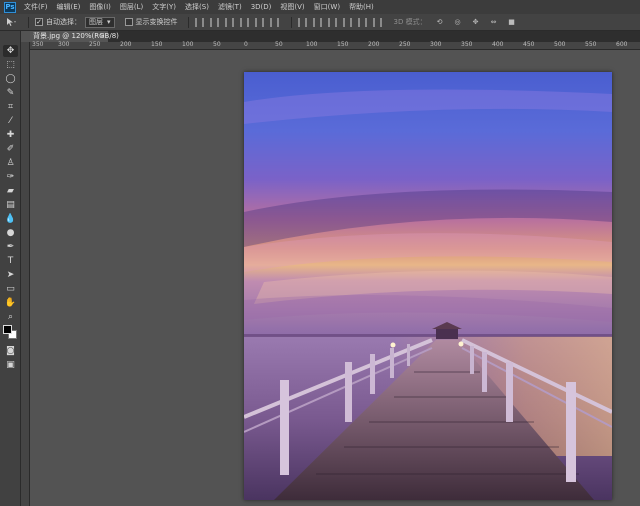 The width and height of the screenshot is (640, 506). What do you see at coordinates (347, 22) in the screenshot?
I see `distribute-left-icon` at bounding box center [347, 22].